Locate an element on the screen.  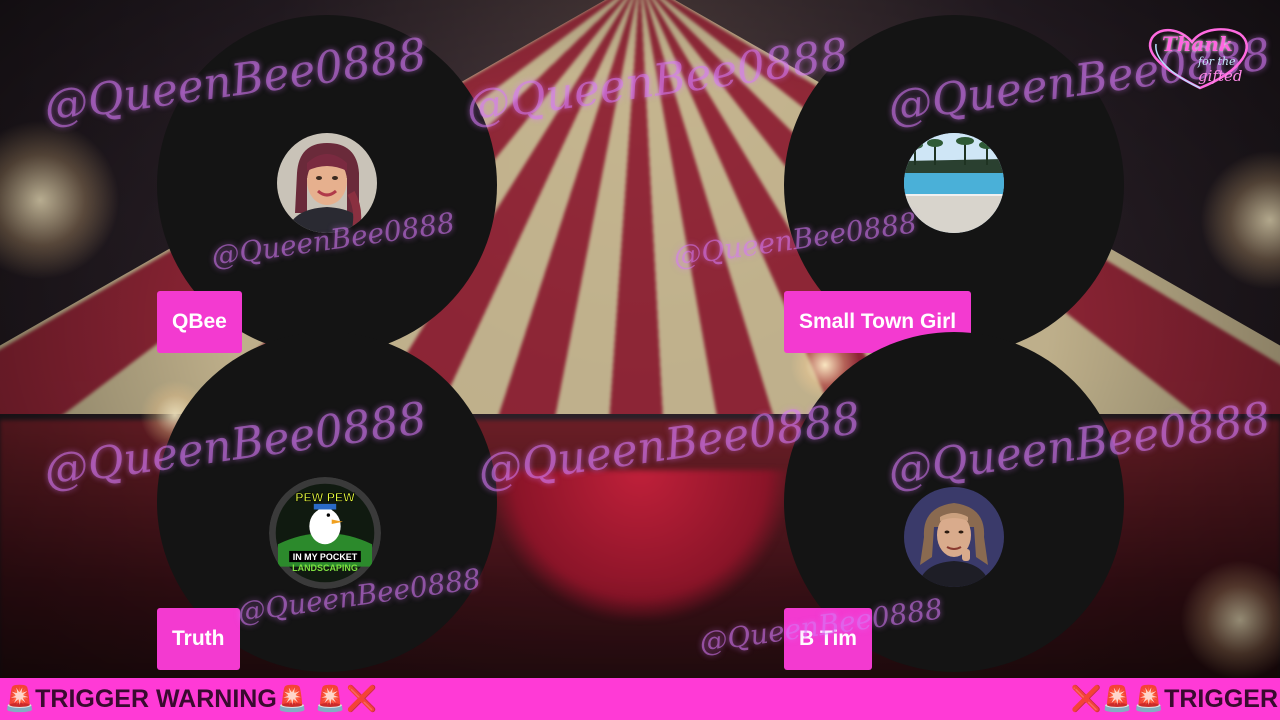
speaker-tile: QBee is located at coordinates (327, 185).